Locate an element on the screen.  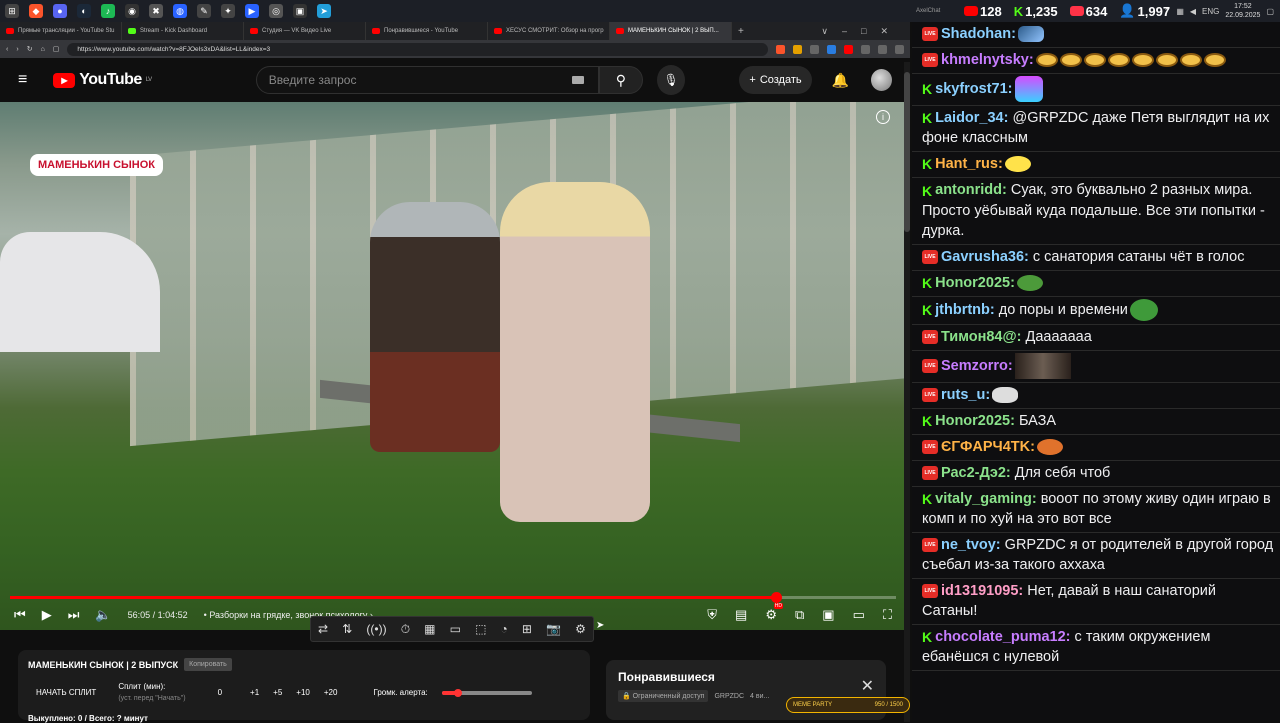
split-value: 0 is located at coordinates (220, 692).